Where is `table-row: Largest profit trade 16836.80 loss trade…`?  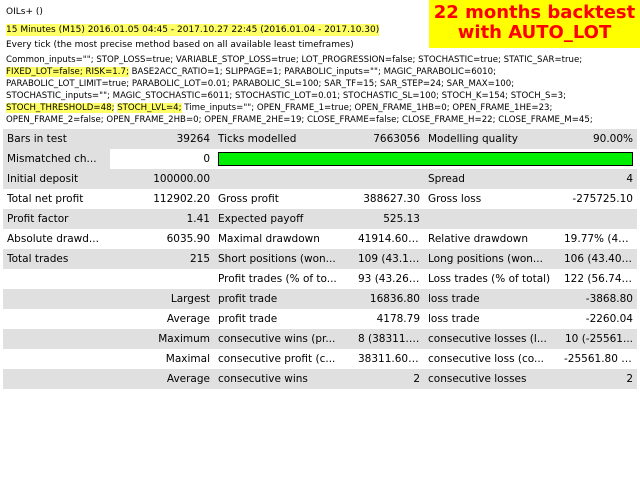 table-row: Largest profit trade 16836.80 loss trade… is located at coordinates (320, 299).